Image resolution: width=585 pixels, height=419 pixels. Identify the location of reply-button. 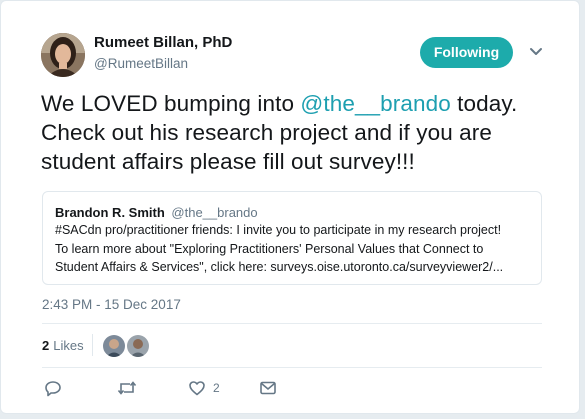
(53, 388).